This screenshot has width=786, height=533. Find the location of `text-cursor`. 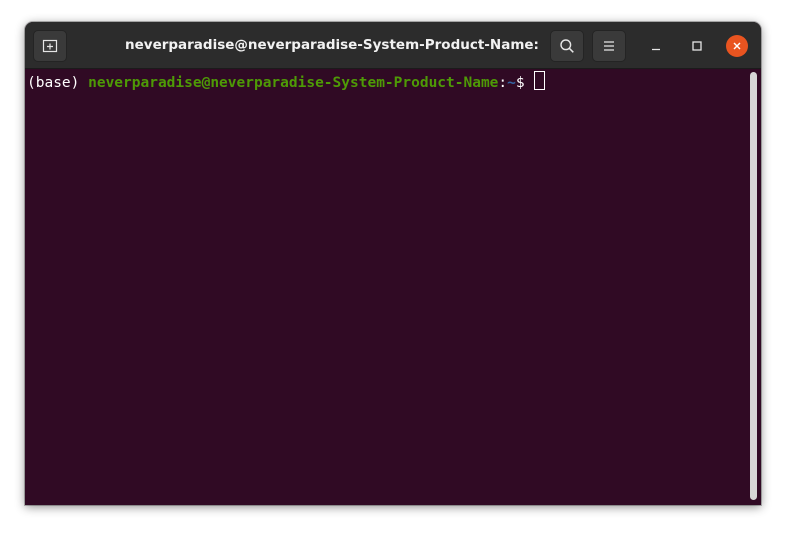

text-cursor is located at coordinates (540, 80).